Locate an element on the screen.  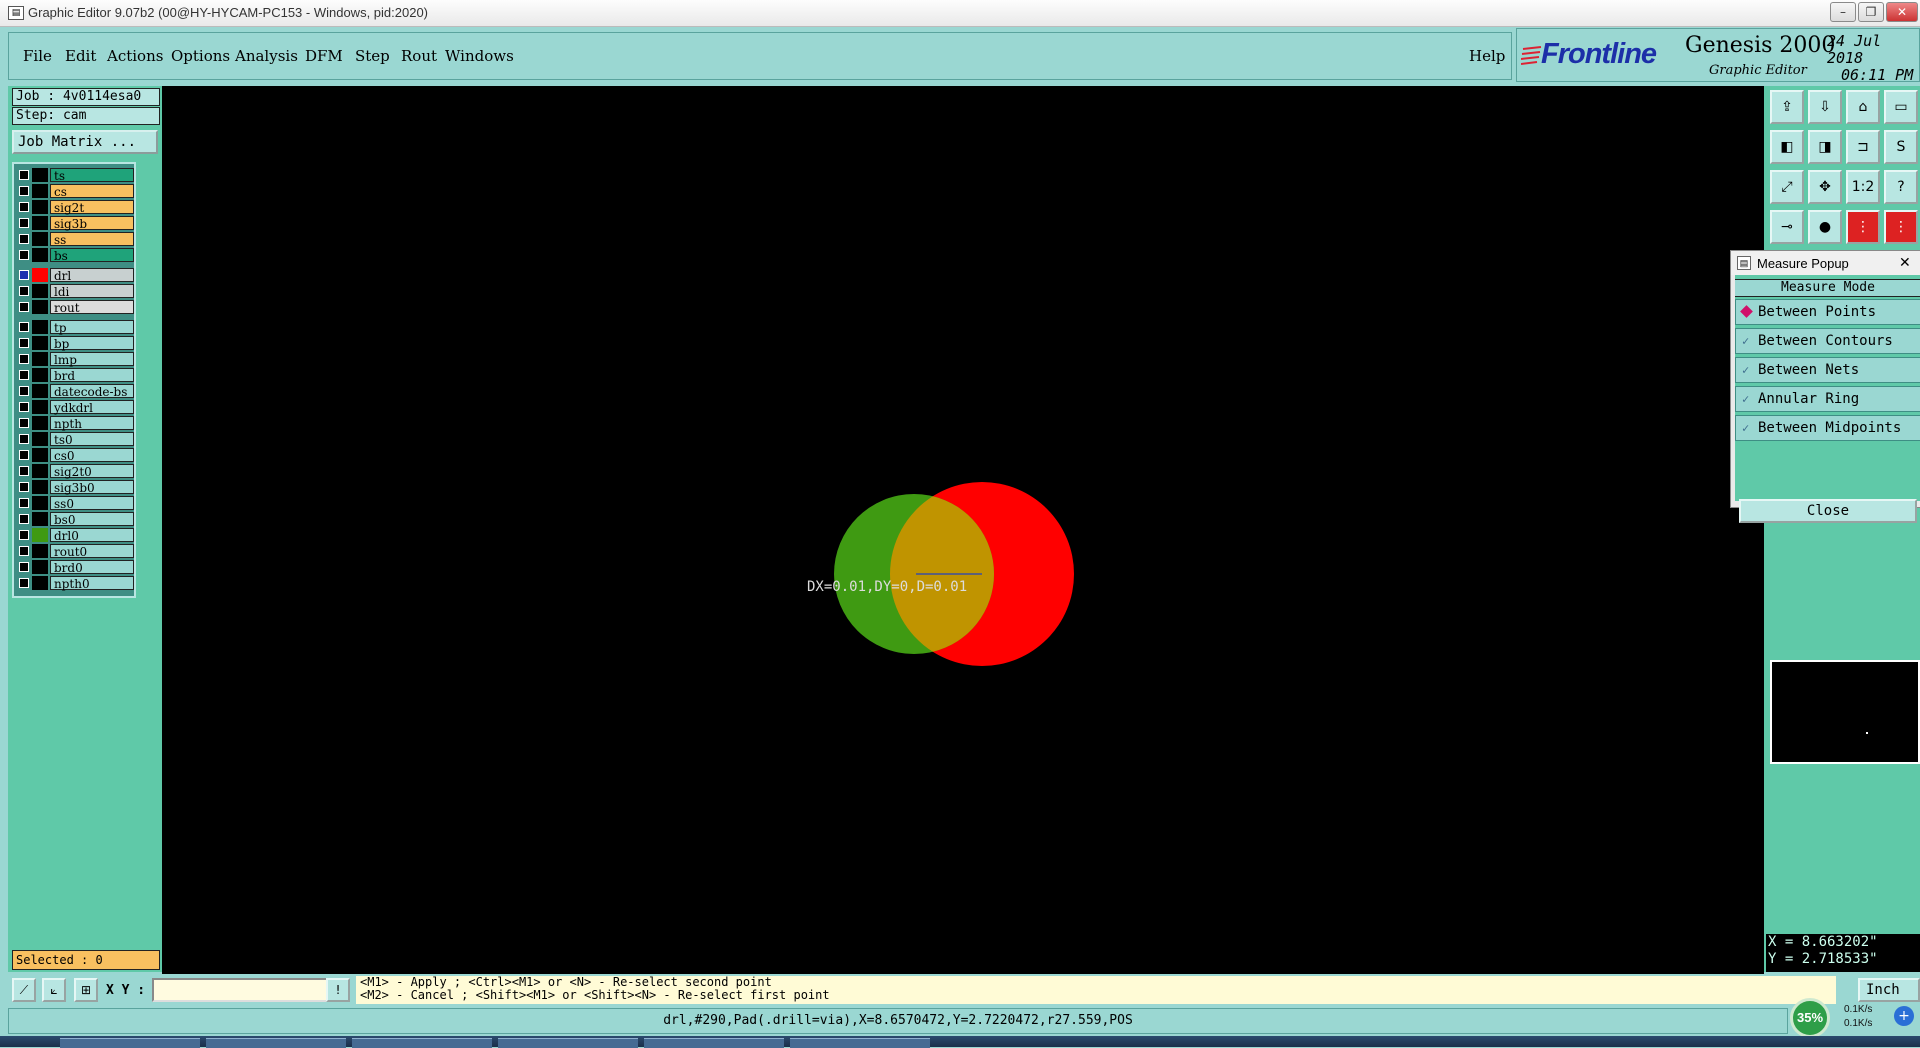
layer-row: datecode-bs is located at coordinates (75, 391).